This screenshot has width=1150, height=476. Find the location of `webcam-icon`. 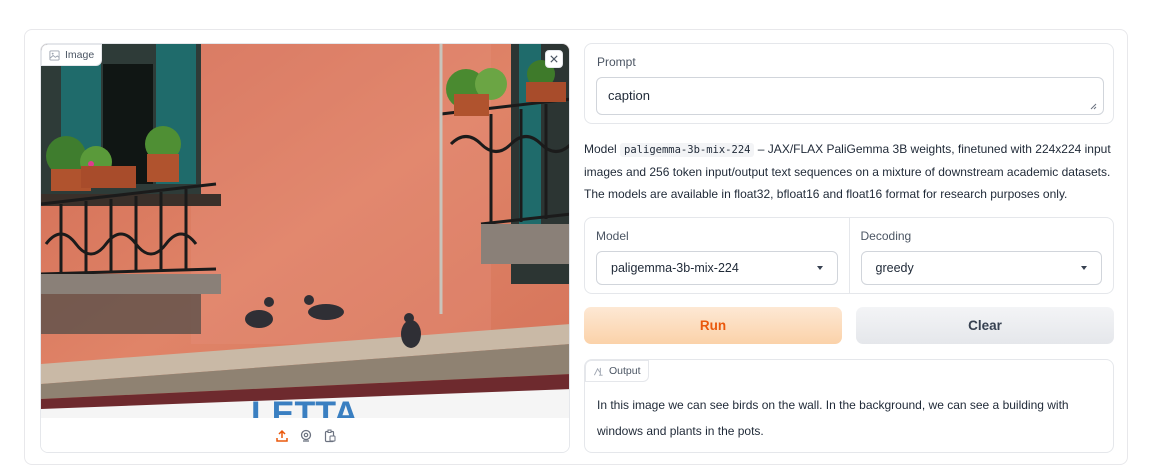

webcam-icon is located at coordinates (306, 435).